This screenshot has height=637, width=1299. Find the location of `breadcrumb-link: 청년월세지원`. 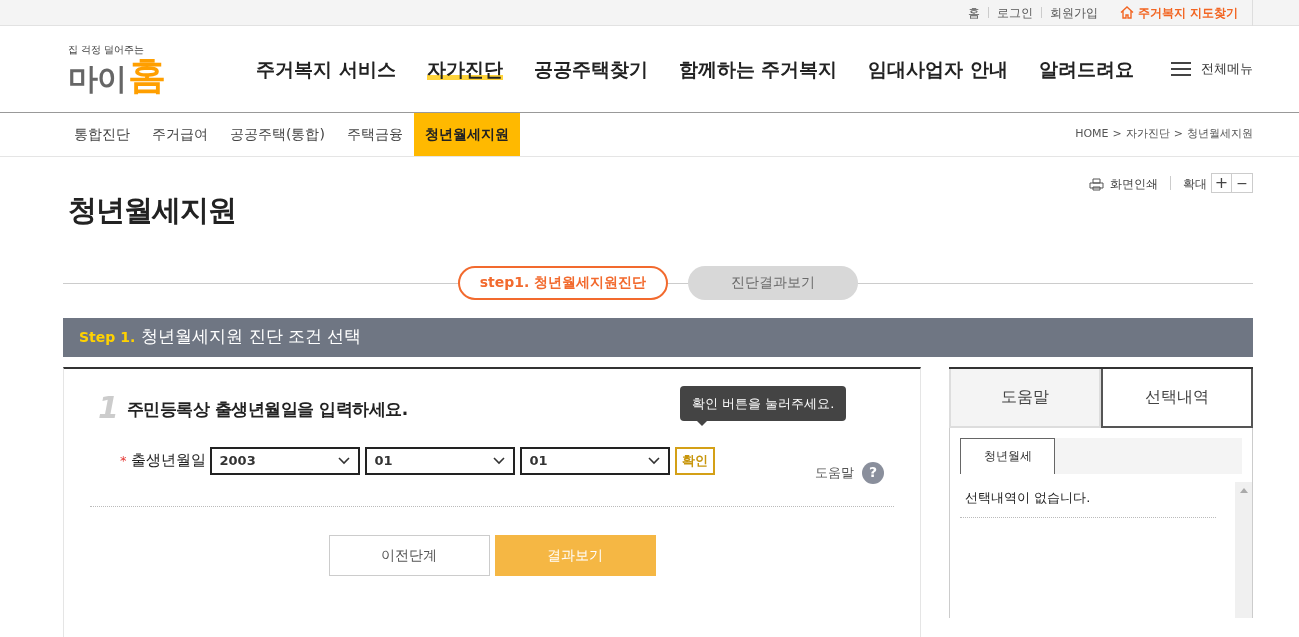

breadcrumb-link: 청년월세지원 is located at coordinates (1220, 134).